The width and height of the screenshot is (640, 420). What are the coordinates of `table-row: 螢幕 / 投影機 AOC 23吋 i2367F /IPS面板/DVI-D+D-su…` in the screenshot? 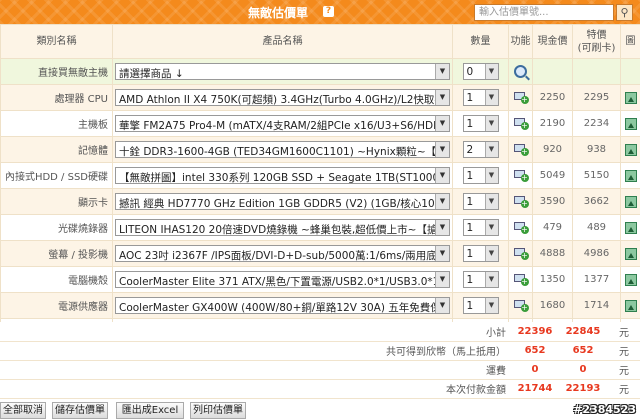 It's located at (320, 253).